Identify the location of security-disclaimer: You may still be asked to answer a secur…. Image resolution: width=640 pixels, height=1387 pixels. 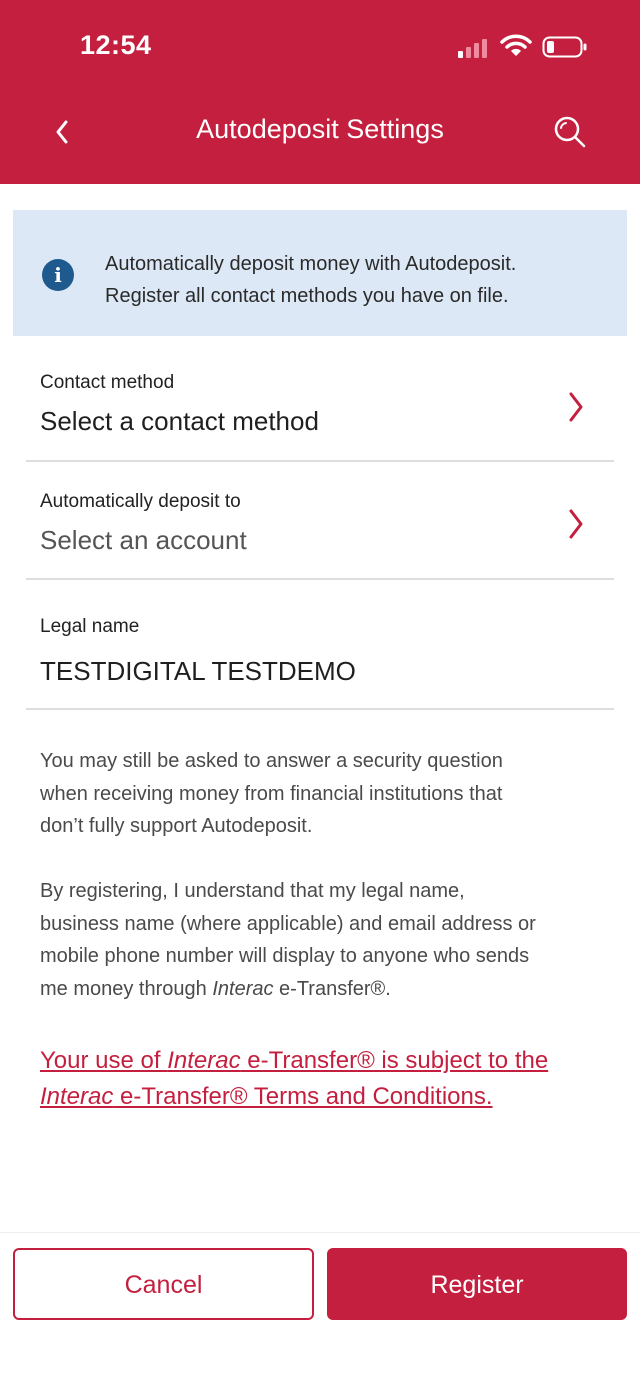
(320, 794).